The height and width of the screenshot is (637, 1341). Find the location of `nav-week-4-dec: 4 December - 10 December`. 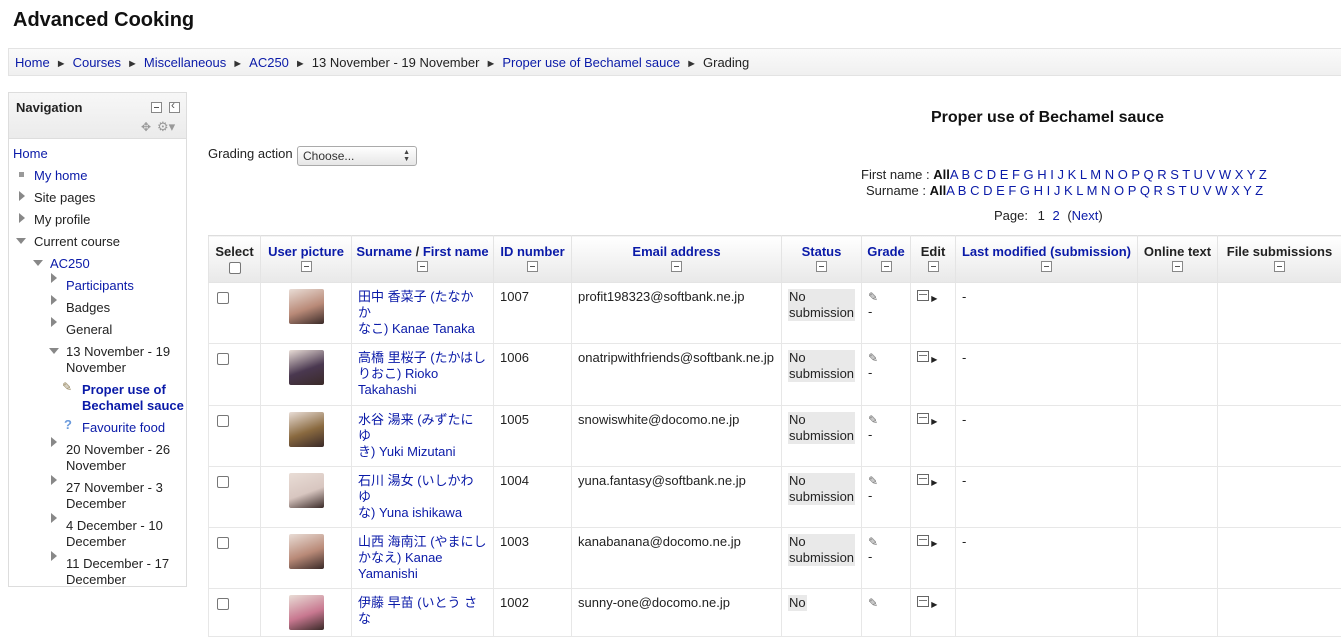

nav-week-4-dec: 4 December - 10 December is located at coordinates (119, 534).